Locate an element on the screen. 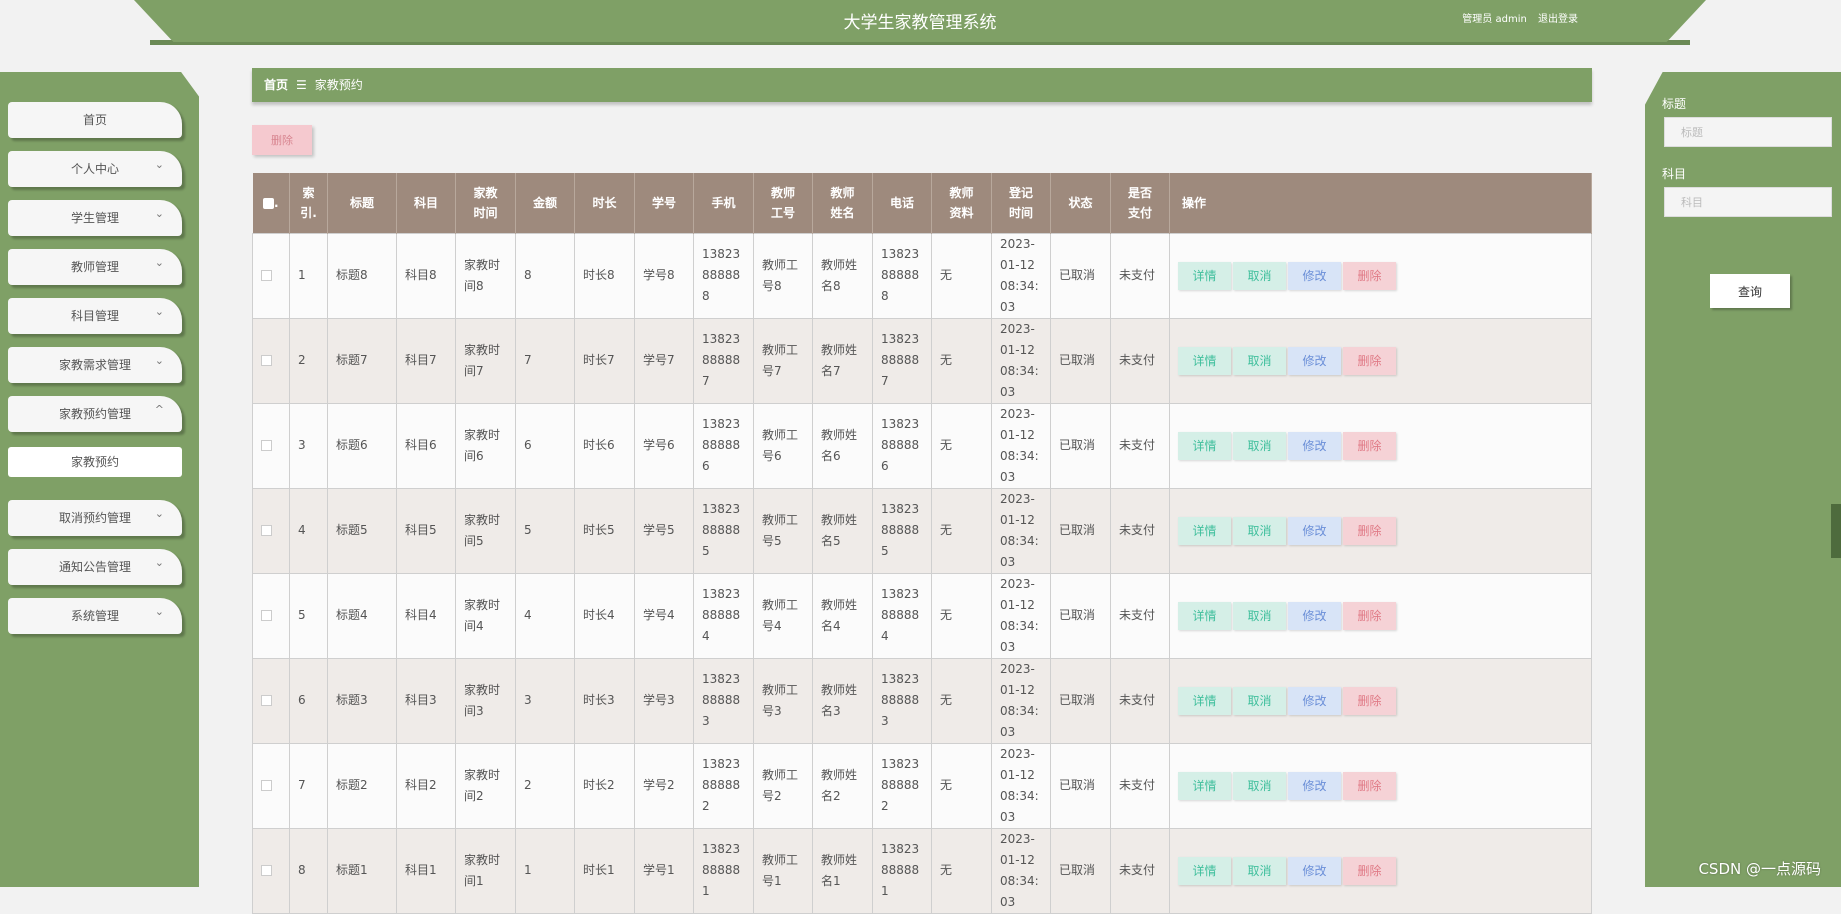 Image resolution: width=1841 pixels, height=914 pixels. cell-time: 家教时间1 is located at coordinates (485, 870).